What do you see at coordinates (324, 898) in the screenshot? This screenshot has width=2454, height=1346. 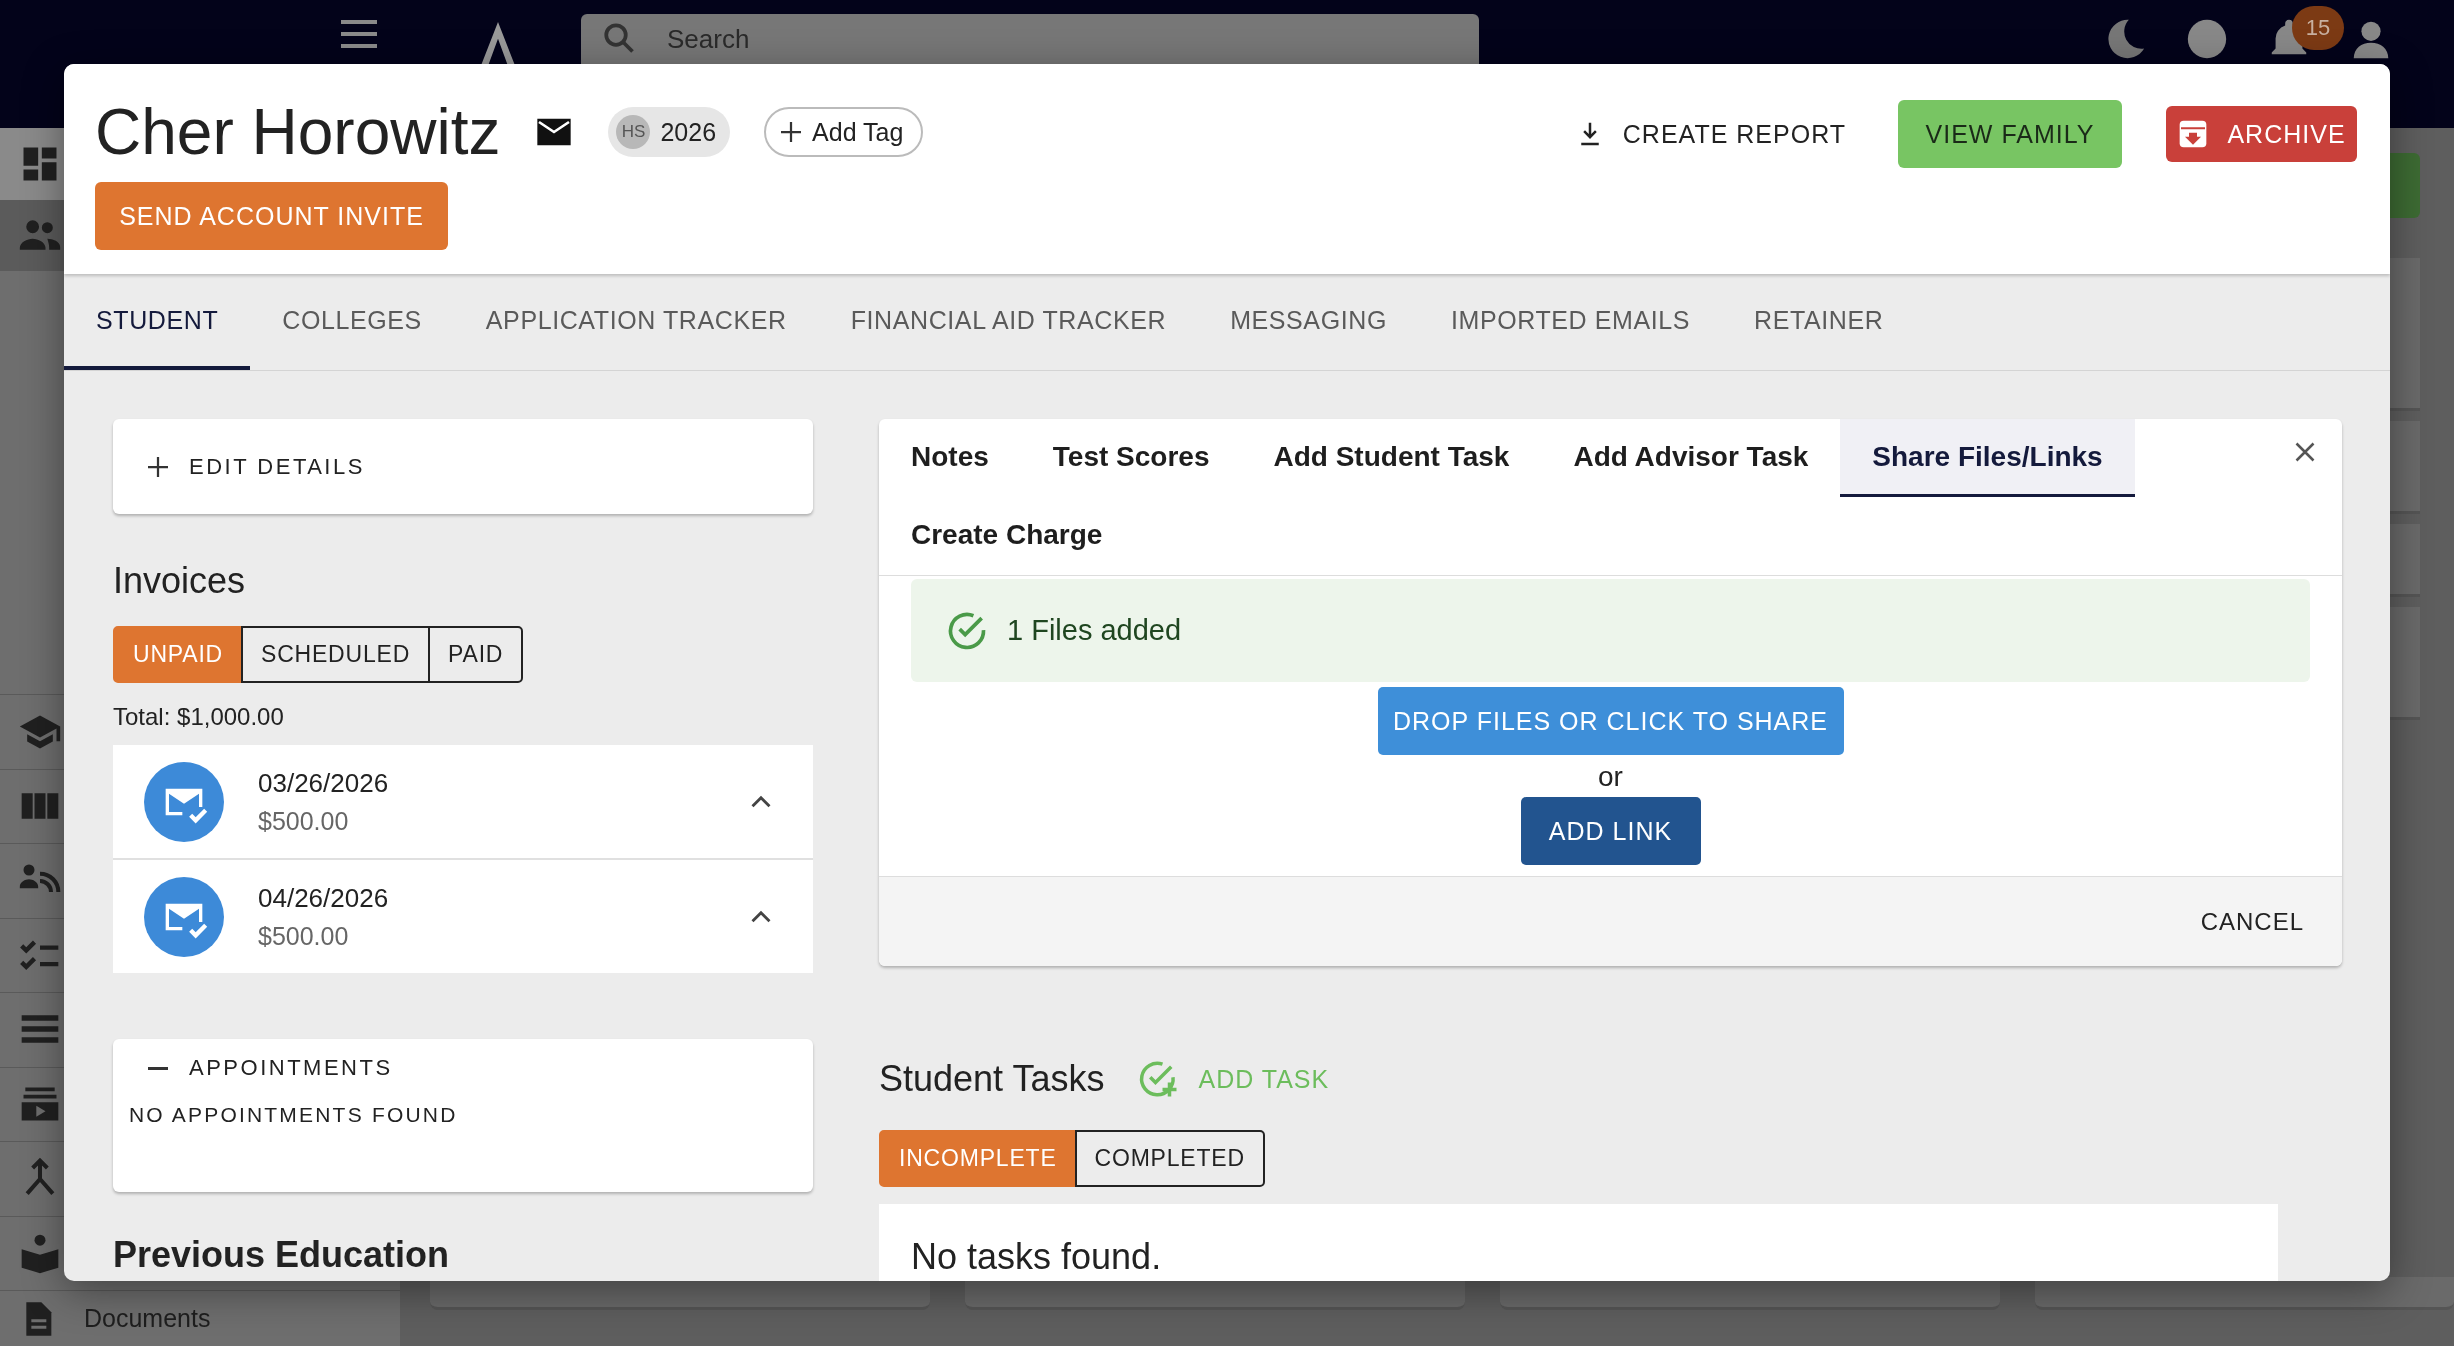 I see `invoice-date: 04/26/2026` at bounding box center [324, 898].